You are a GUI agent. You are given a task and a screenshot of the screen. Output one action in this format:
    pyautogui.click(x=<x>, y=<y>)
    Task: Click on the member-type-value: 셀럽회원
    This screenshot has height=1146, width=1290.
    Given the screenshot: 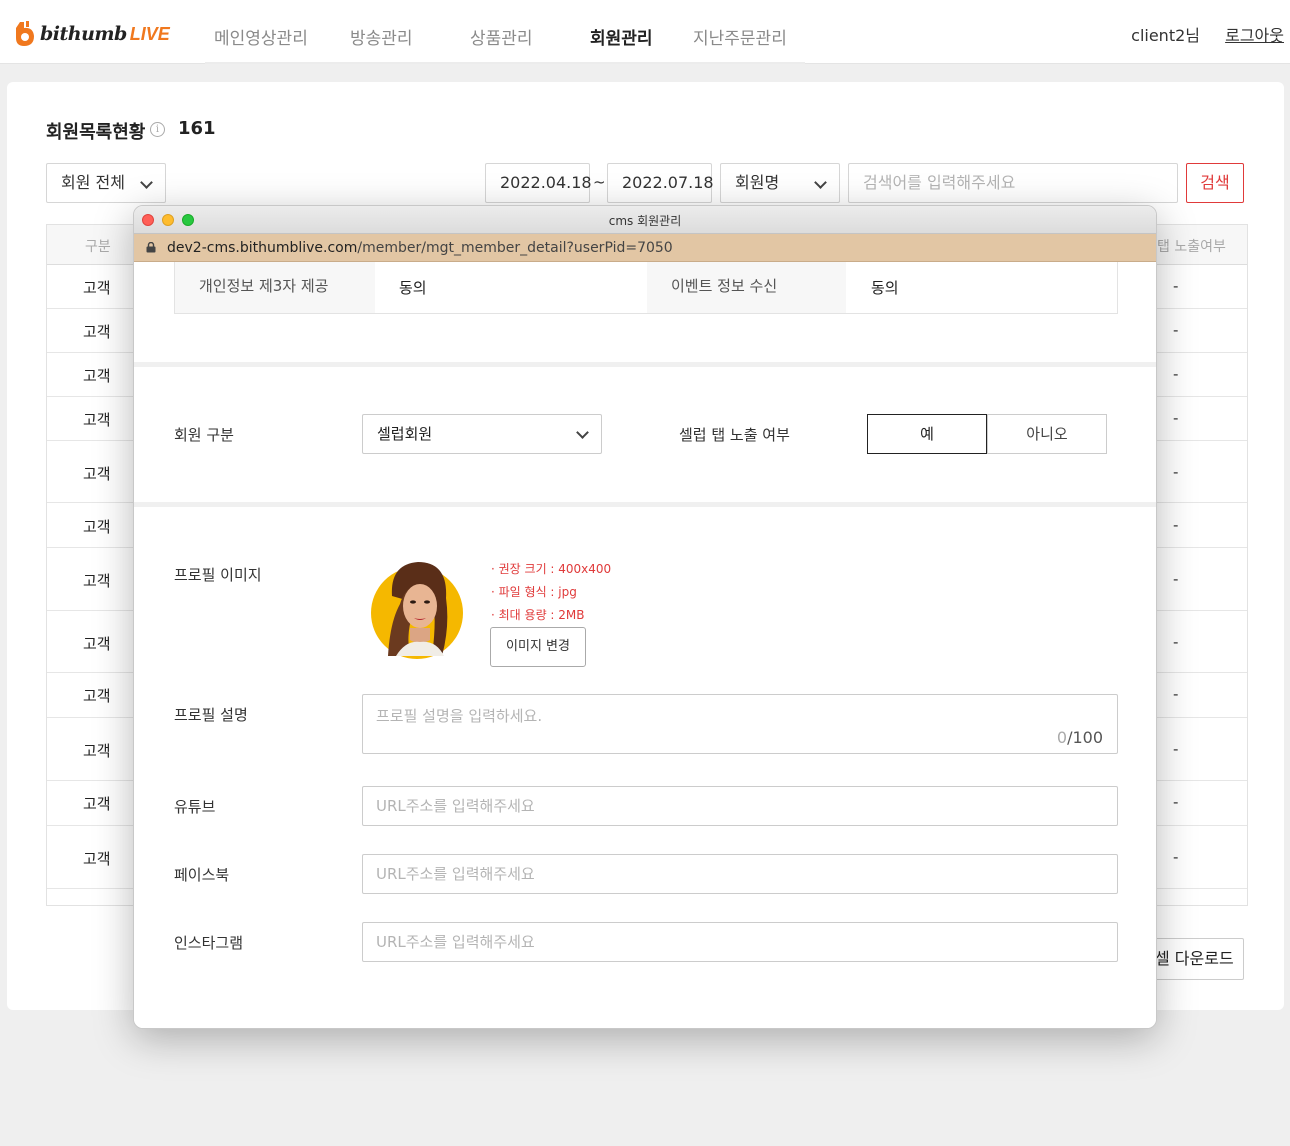 What is the action you would take?
    pyautogui.click(x=405, y=434)
    